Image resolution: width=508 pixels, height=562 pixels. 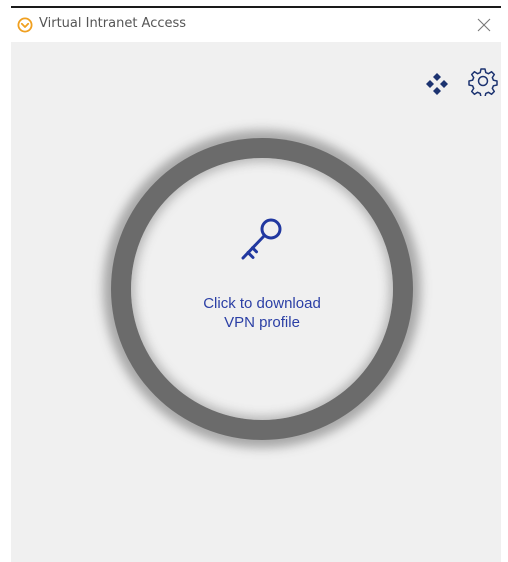 What do you see at coordinates (262, 322) in the screenshot?
I see `label-line-2: VPN profile` at bounding box center [262, 322].